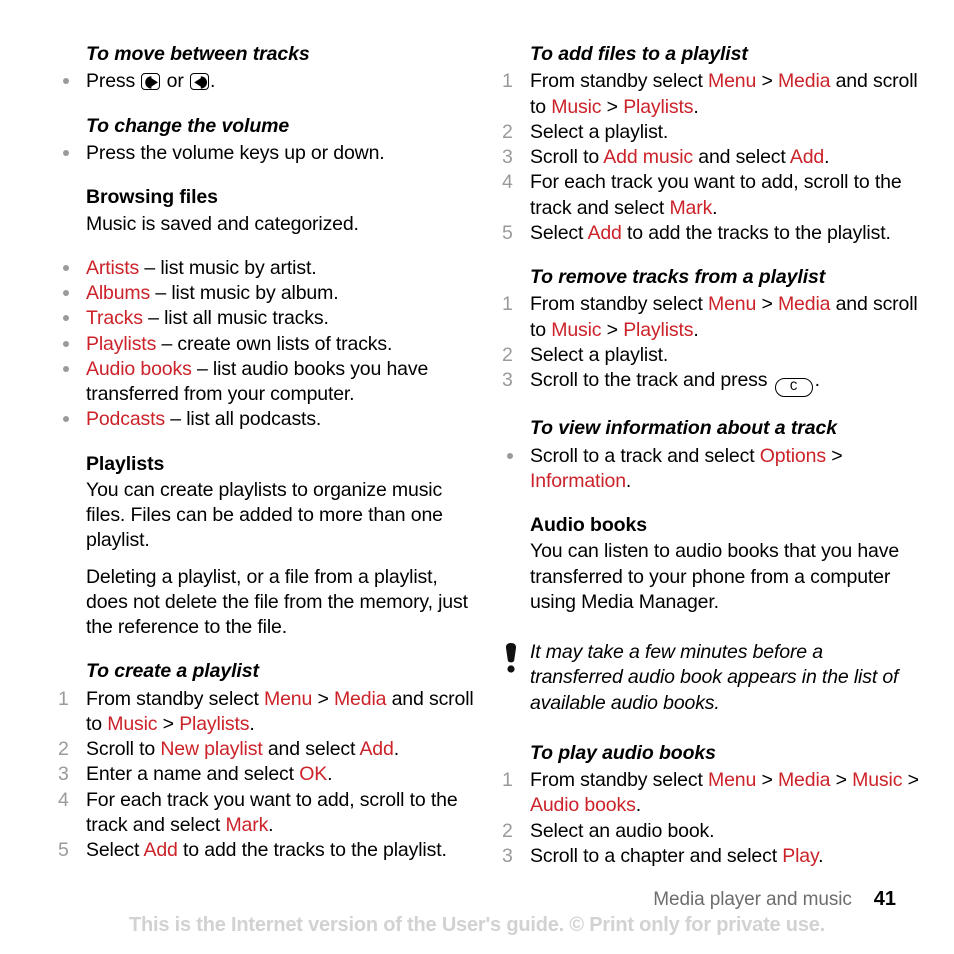  I want to click on step-text: Select an audio book., so click(622, 830).